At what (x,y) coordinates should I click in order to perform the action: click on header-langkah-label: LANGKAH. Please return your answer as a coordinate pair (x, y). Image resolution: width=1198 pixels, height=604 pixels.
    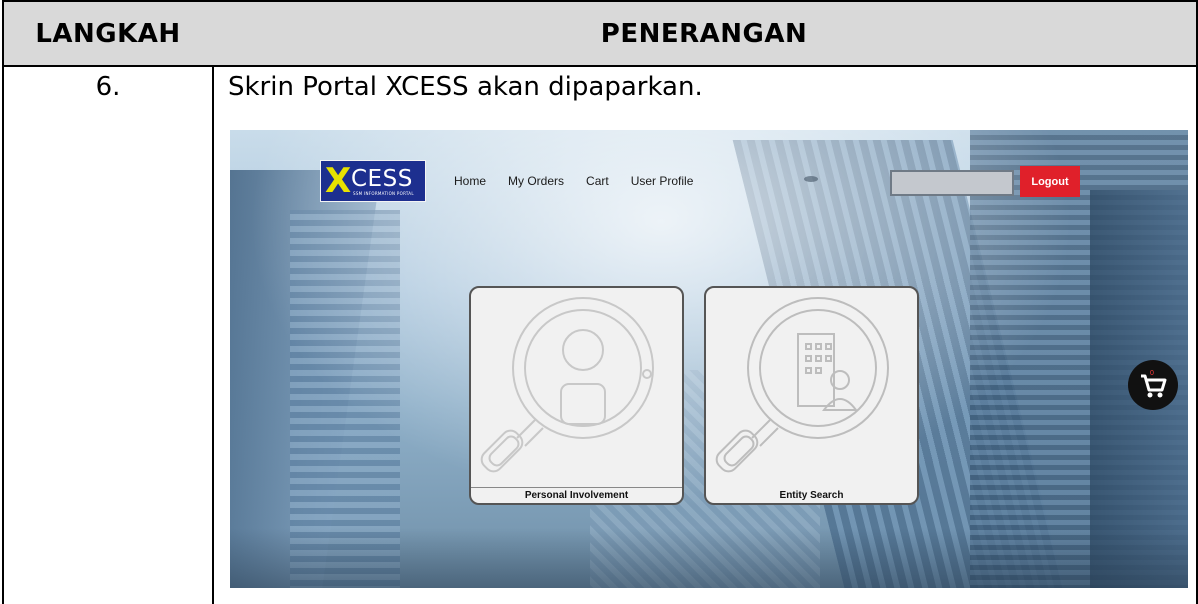
    Looking at the image, I should click on (108, 33).